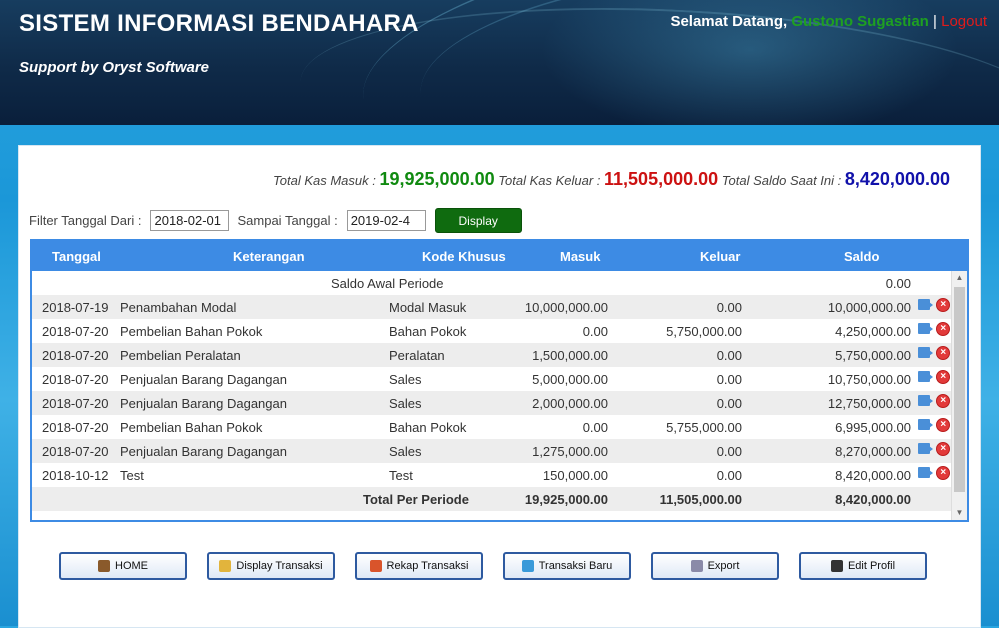 Image resolution: width=999 pixels, height=628 pixels. I want to click on cell-saldo: 6,995,000.00, so click(873, 427).